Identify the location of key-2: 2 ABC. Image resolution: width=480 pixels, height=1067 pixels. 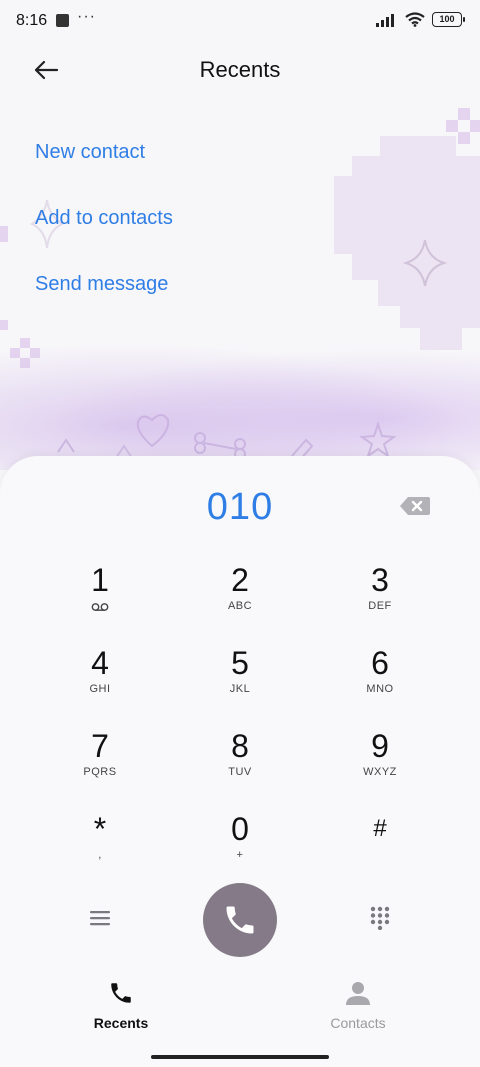
(240, 598).